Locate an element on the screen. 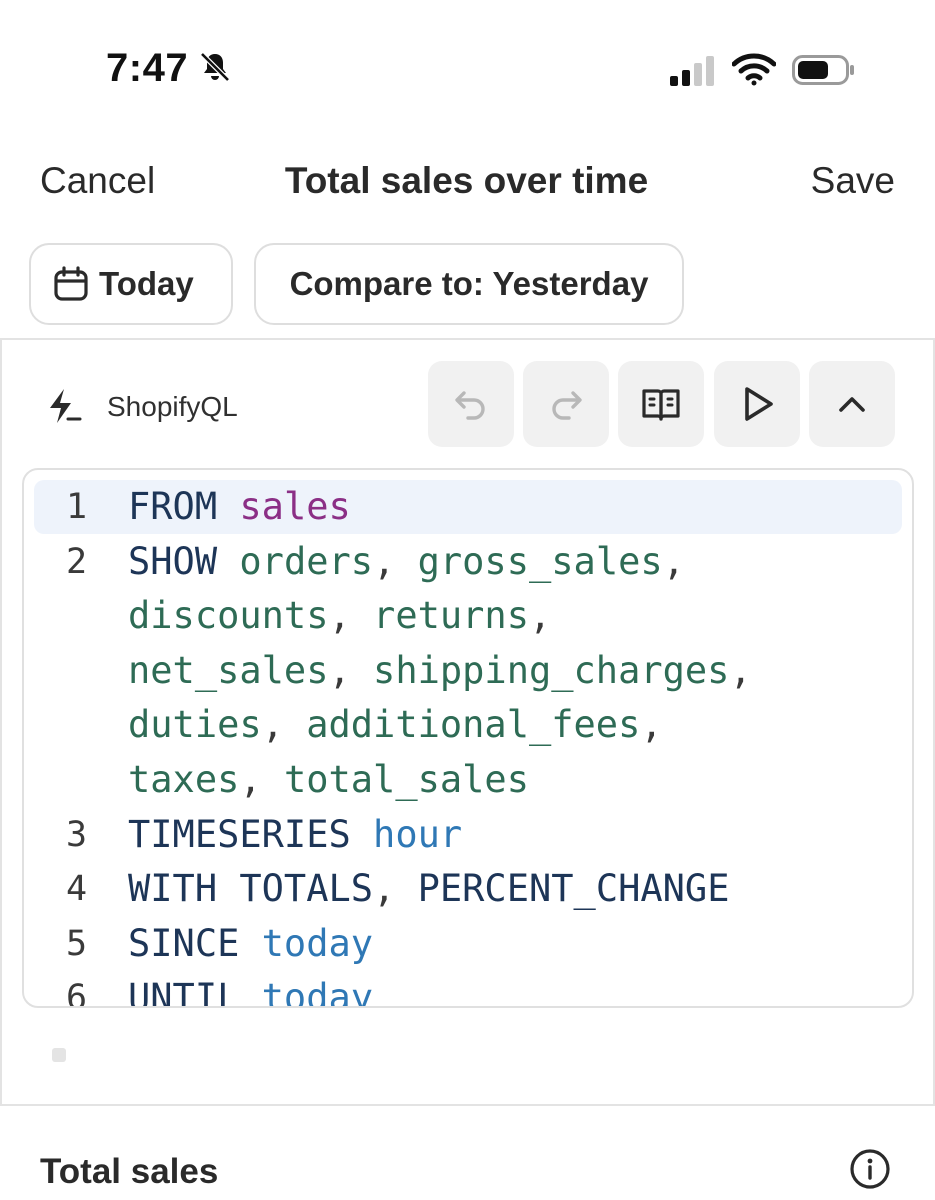 The height and width of the screenshot is (1200, 935). play-icon is located at coordinates (759, 404).